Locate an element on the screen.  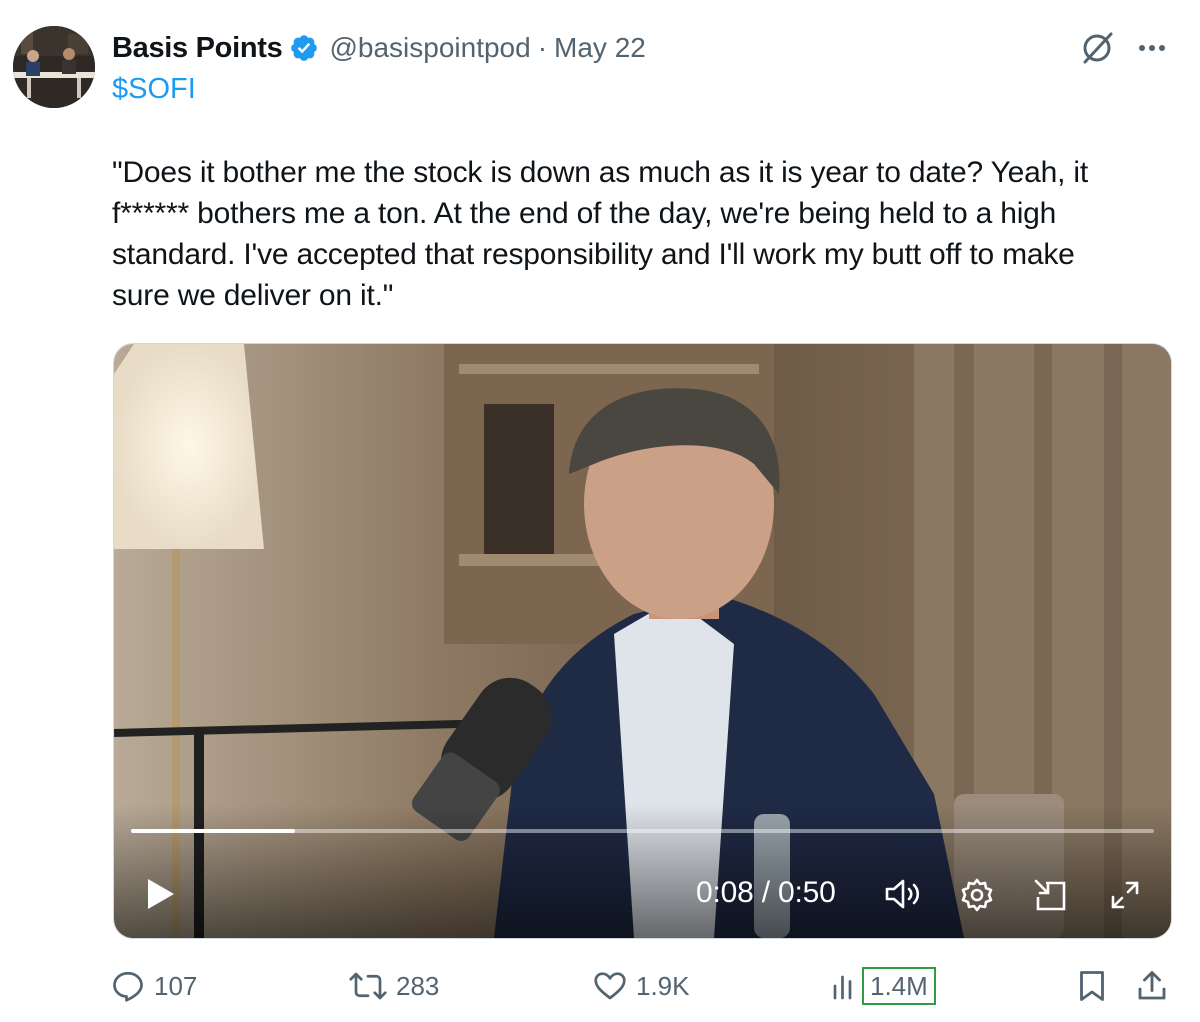
author-handle: @basispointpod is located at coordinates (429, 48).